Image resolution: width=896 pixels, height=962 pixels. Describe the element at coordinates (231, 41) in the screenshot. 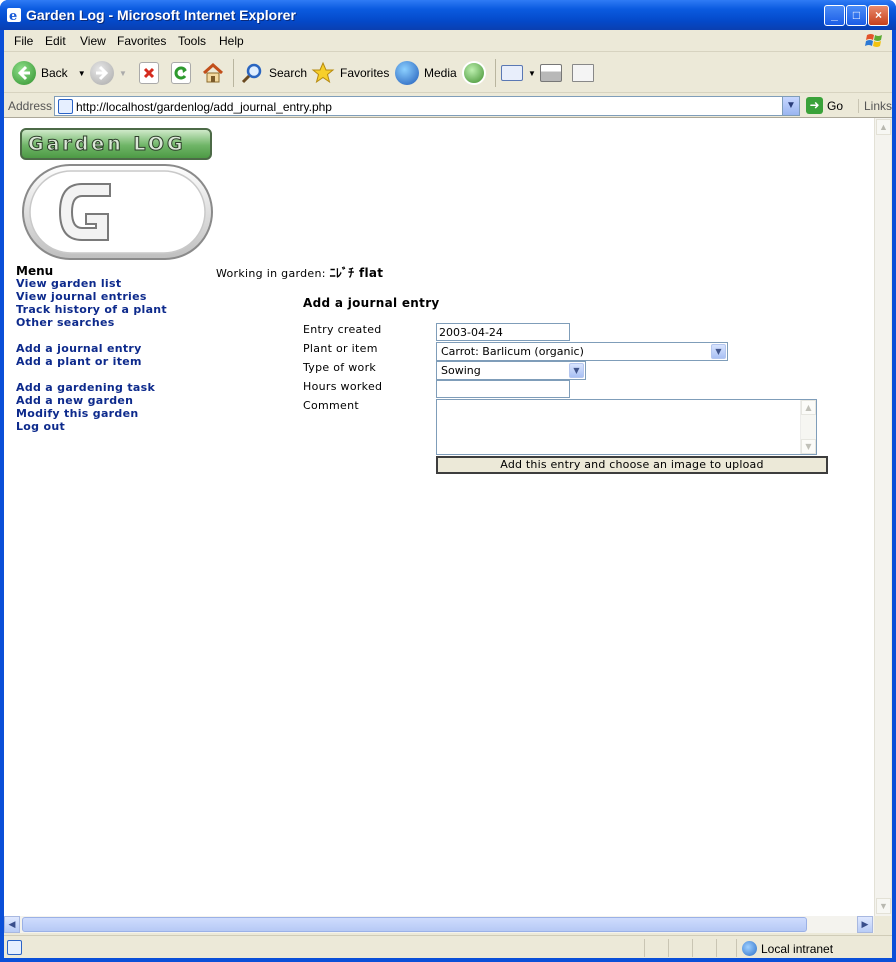

I see `menu-help: Help` at that location.